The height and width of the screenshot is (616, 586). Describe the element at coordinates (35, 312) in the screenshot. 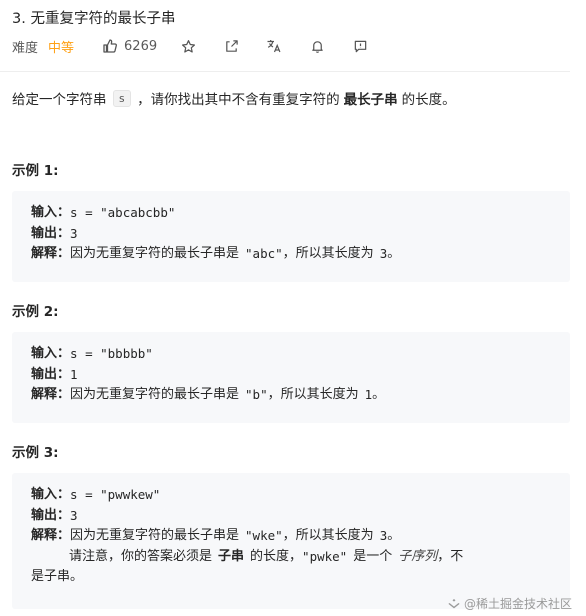

I see `example-2-title: 示例 2:` at that location.